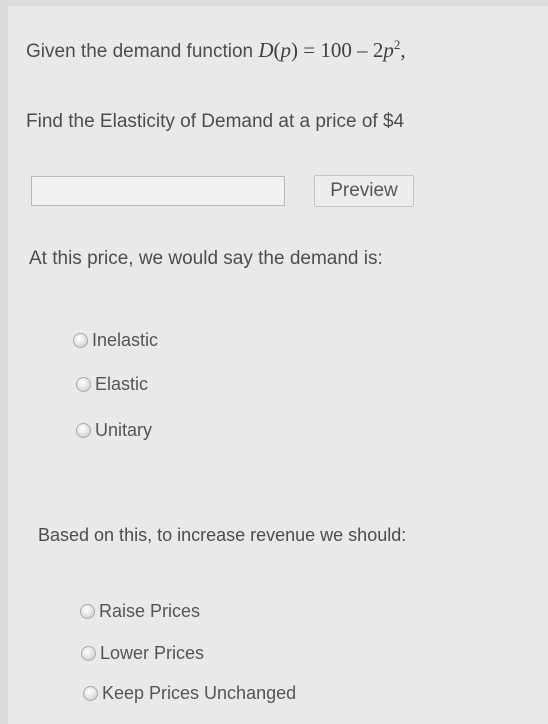 The height and width of the screenshot is (724, 548). Describe the element at coordinates (122, 384) in the screenshot. I see `option-elastic-label: Elastic` at that location.